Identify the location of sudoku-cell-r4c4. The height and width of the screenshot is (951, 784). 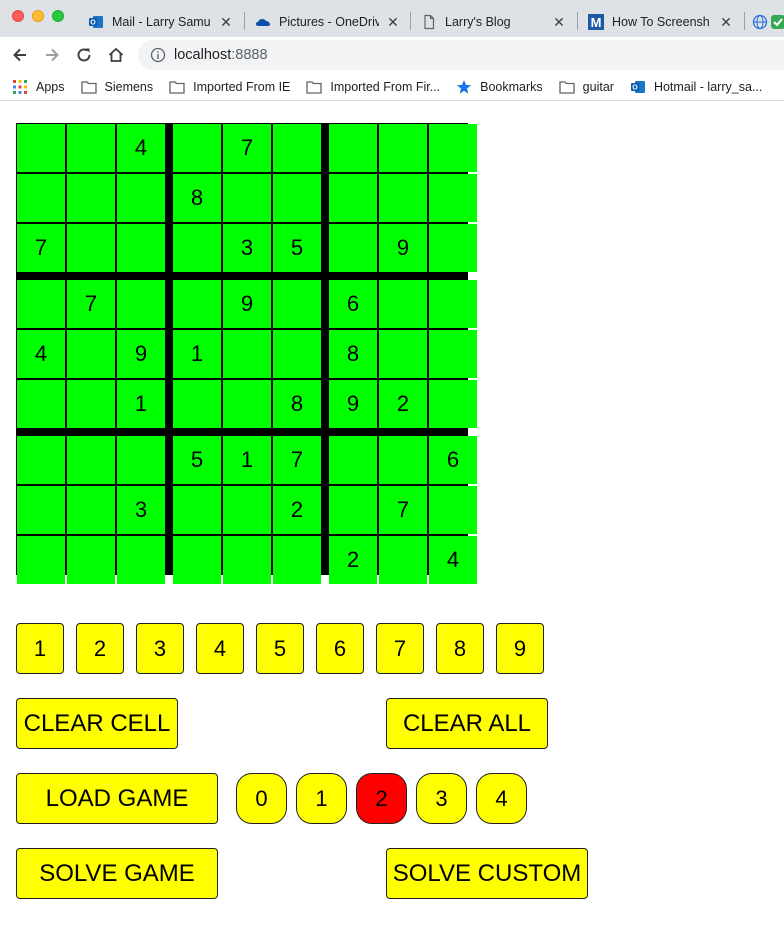
(197, 304).